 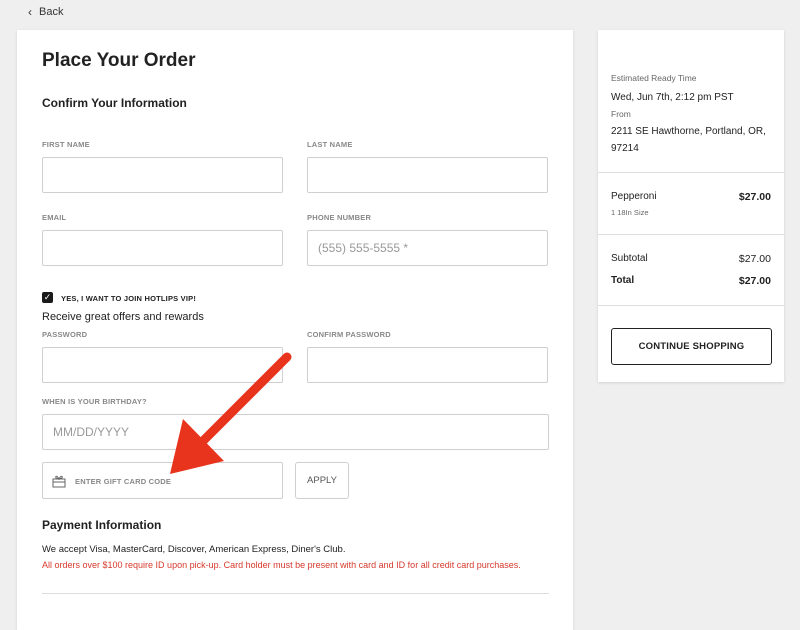 I want to click on password-label: PASSWORD, so click(x=65, y=334).